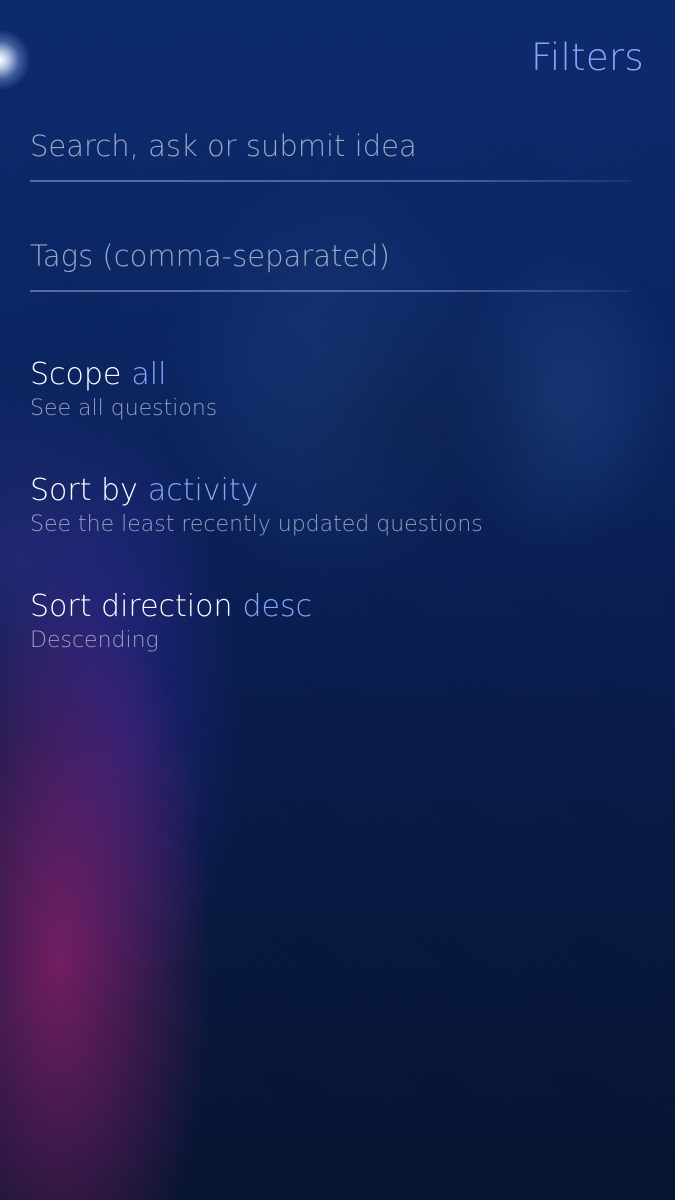  Describe the element at coordinates (587, 57) in the screenshot. I see `page-header-title: Filters` at that location.